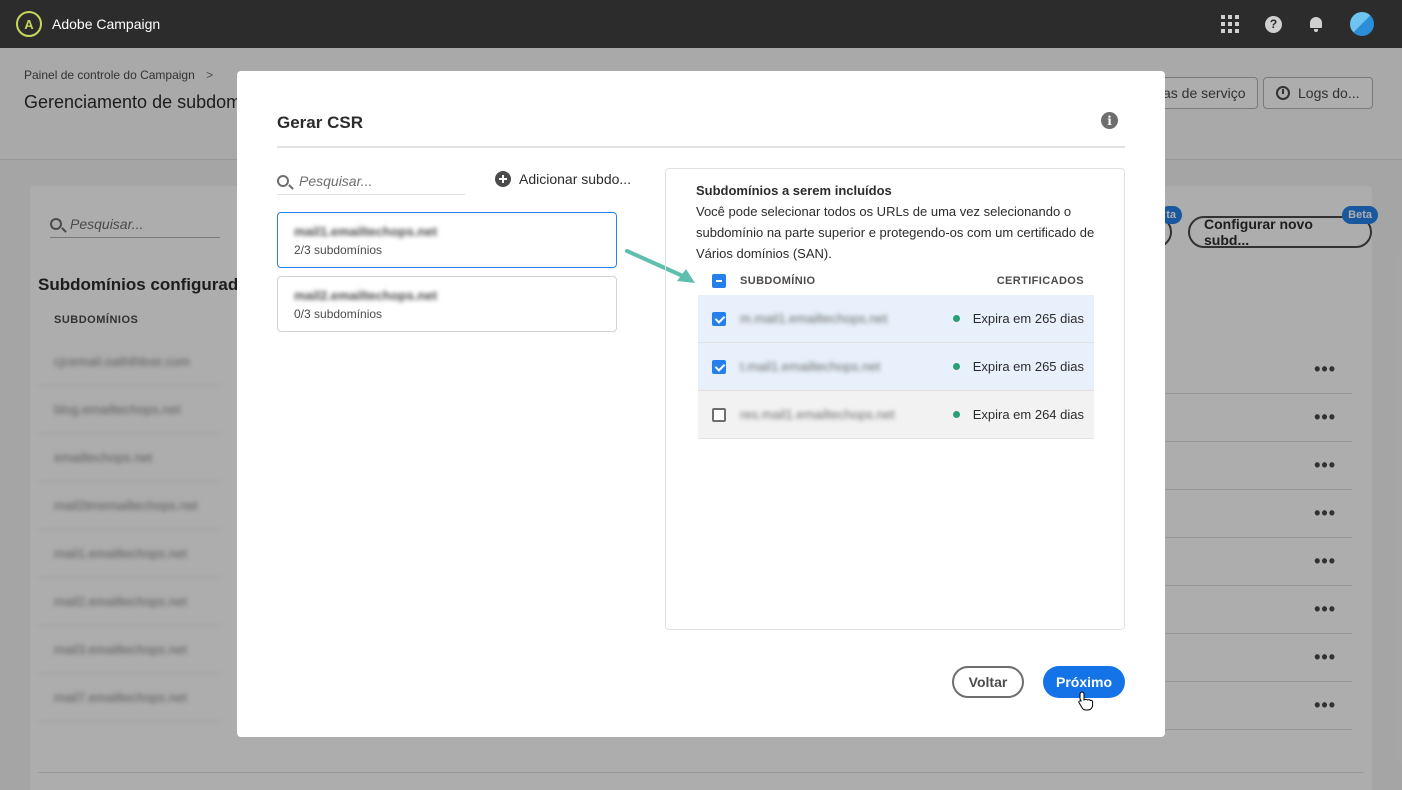 Image resolution: width=1402 pixels, height=790 pixels. What do you see at coordinates (778, 281) in the screenshot?
I see `column-subdomain: SUBDOMÍNIO` at bounding box center [778, 281].